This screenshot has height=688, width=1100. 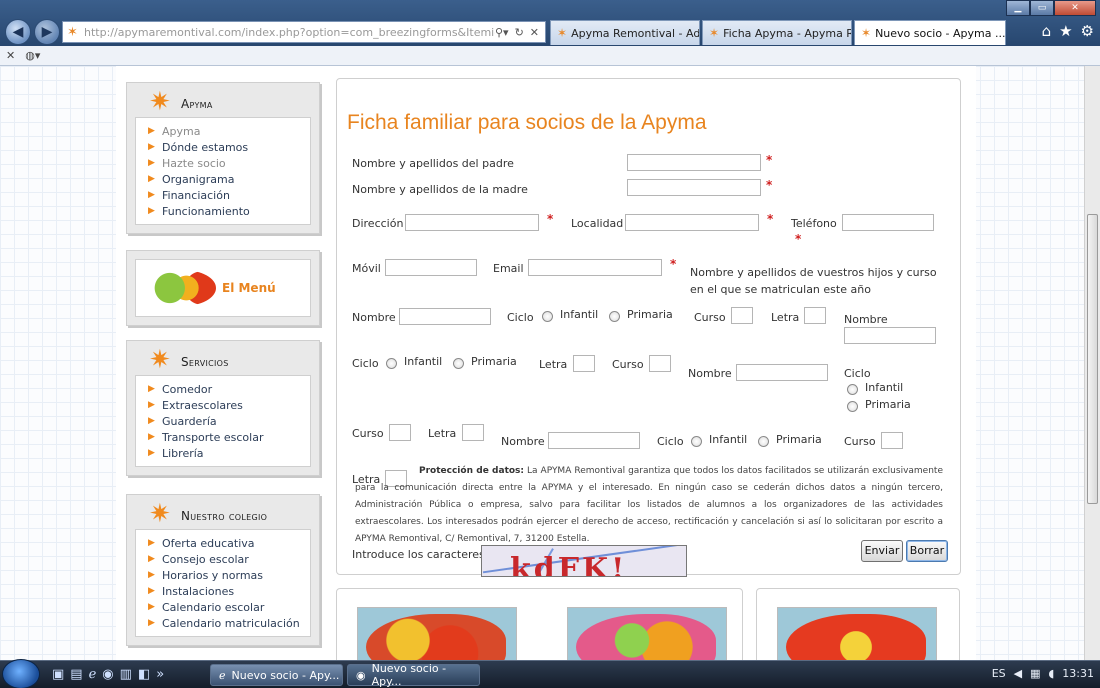 What do you see at coordinates (782, 372) in the screenshot?
I see `child3-nombre-input` at bounding box center [782, 372].